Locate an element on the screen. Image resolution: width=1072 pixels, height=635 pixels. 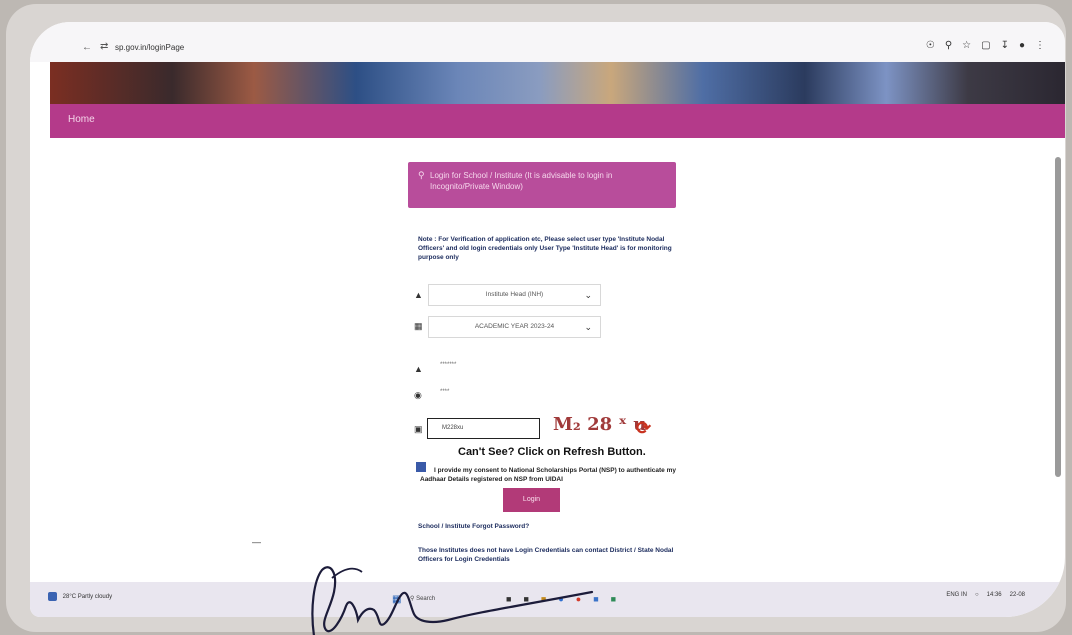
captcha-image: M₂ 28 ˣ u is located at coordinates (600, 424).